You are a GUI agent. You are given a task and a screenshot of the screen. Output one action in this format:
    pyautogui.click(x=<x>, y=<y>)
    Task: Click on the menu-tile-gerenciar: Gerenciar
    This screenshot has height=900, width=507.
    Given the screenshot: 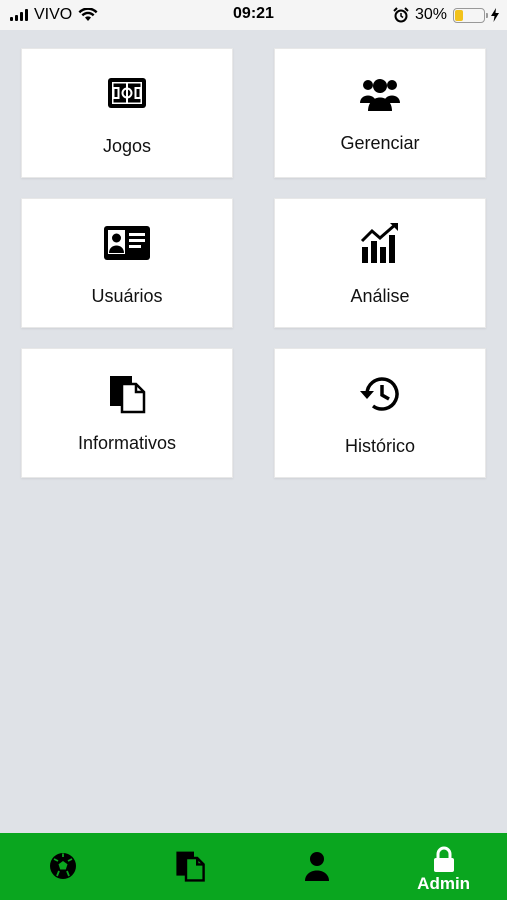 What is the action you would take?
    pyautogui.click(x=380, y=113)
    